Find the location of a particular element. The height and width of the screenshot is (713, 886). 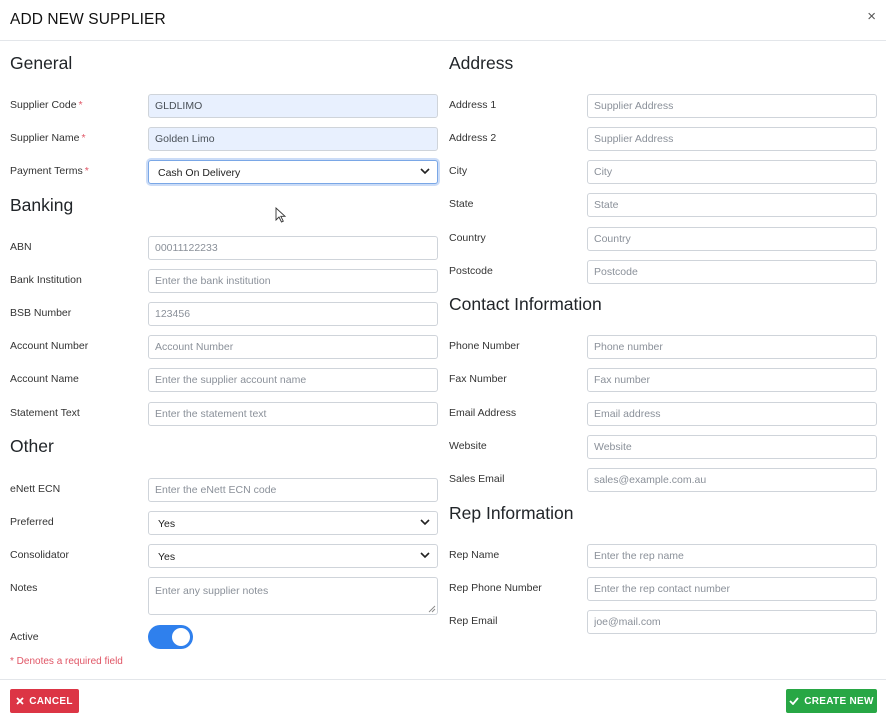

account-number-row: Account Number is located at coordinates (220, 347).